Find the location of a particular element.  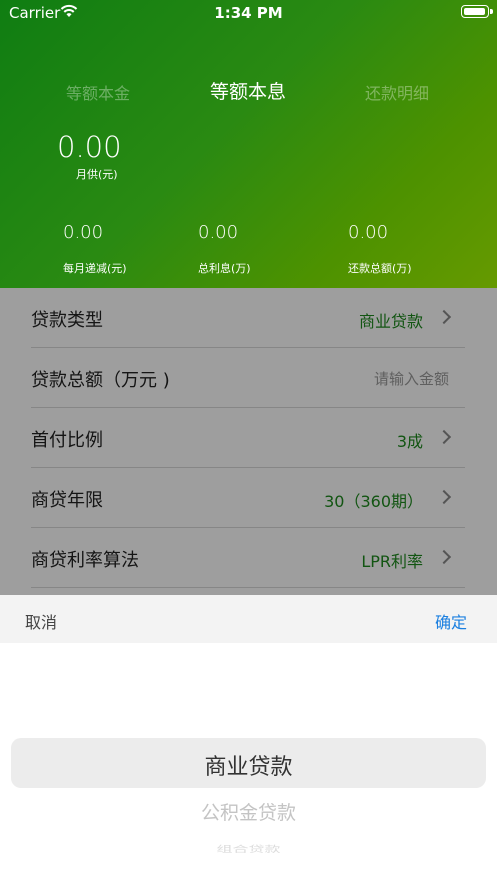

tab-repayment-detail: 还款明细 is located at coordinates (397, 92).